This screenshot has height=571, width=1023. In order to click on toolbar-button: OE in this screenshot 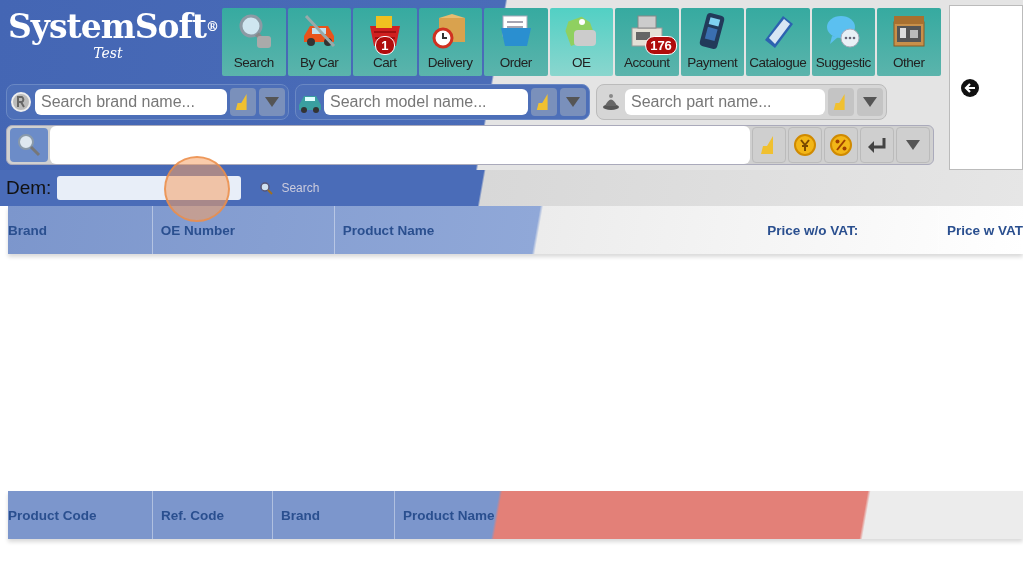, I will do `click(581, 42)`.